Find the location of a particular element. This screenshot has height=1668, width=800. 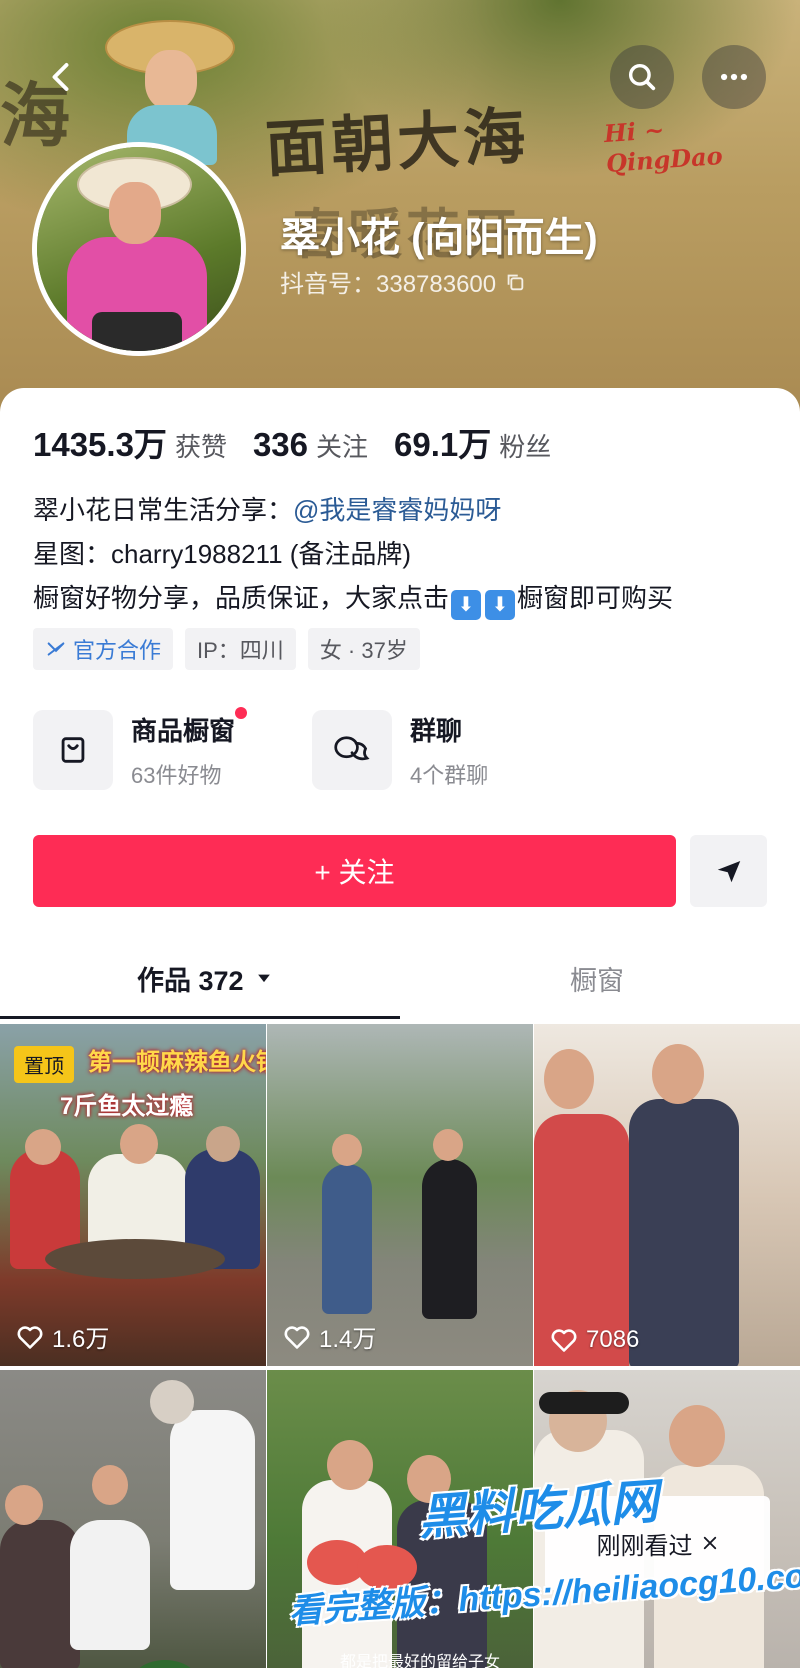

group-chat-icon is located at coordinates (352, 748).